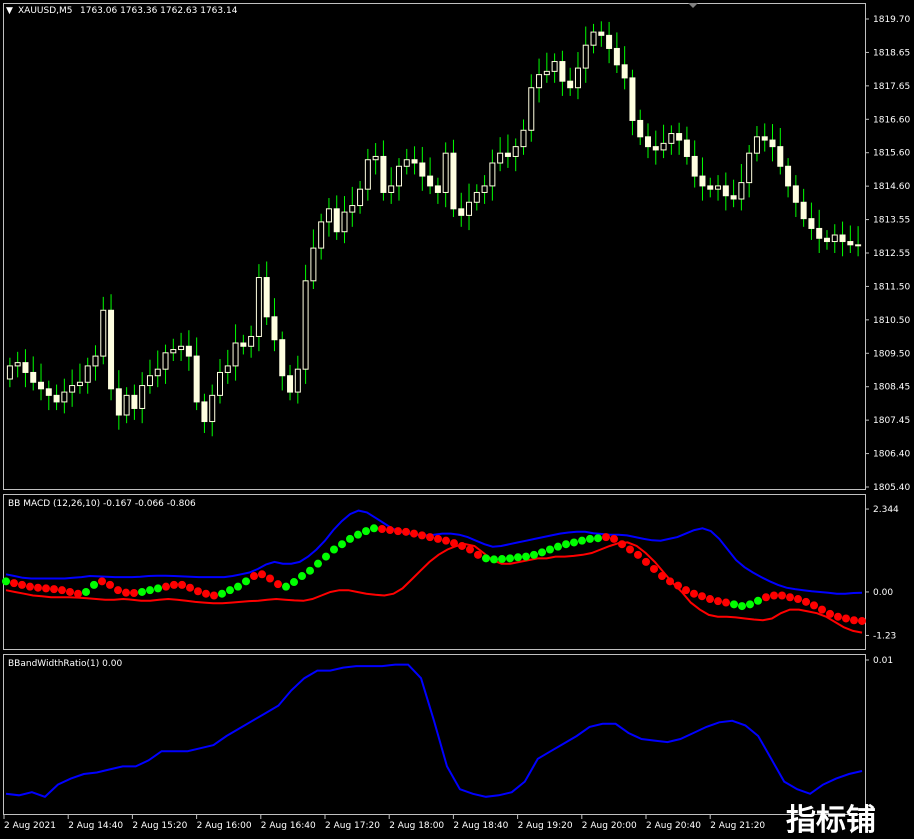 Image resolution: width=914 pixels, height=839 pixels. Describe the element at coordinates (891, 488) in the screenshot. I see `price-label: 1805.40` at that location.